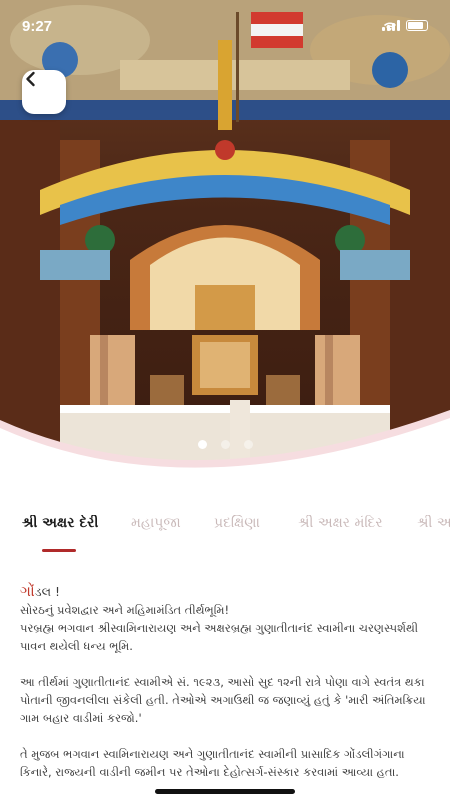 The image size is (450, 800). Describe the element at coordinates (225, 791) in the screenshot. I see `home-indicator` at that location.